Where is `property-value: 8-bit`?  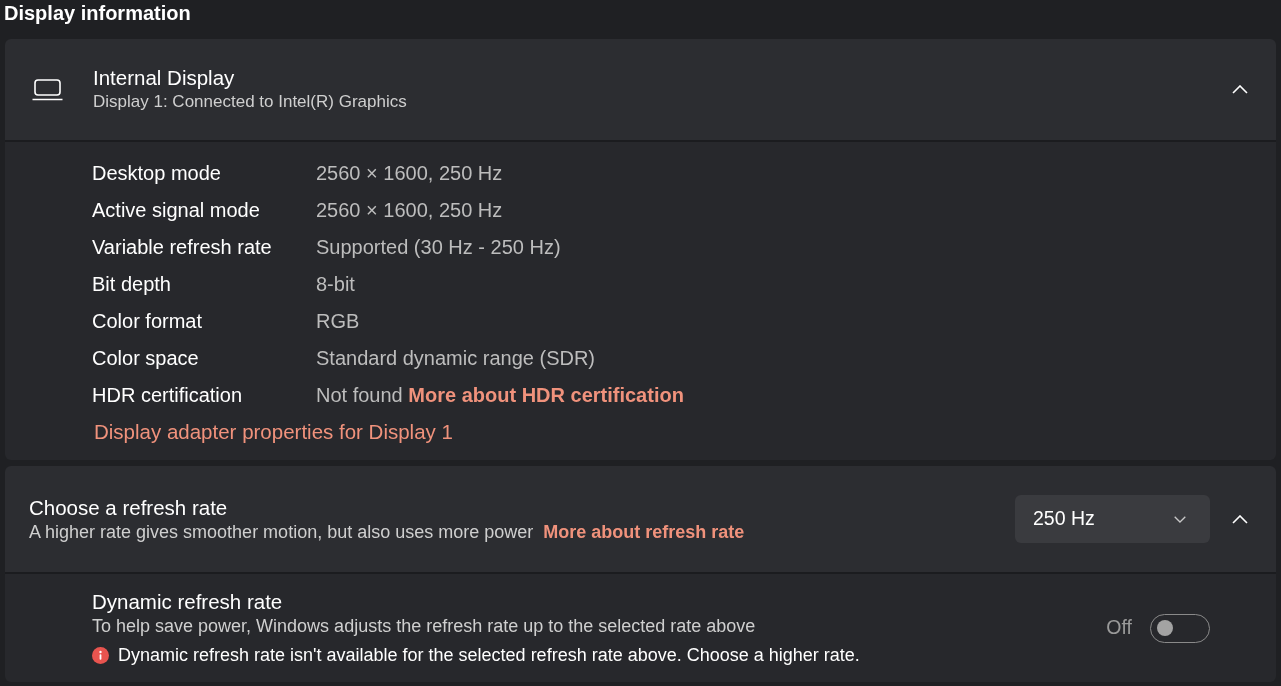
property-value: 8-bit is located at coordinates (335, 284).